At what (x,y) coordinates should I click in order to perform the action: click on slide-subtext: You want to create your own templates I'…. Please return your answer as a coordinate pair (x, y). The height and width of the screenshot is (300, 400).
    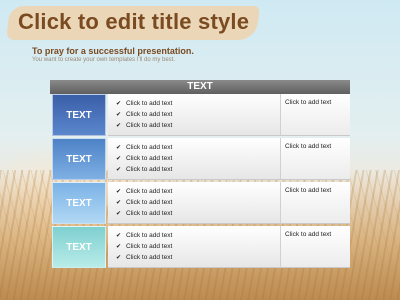
    Looking at the image, I should click on (103, 60).